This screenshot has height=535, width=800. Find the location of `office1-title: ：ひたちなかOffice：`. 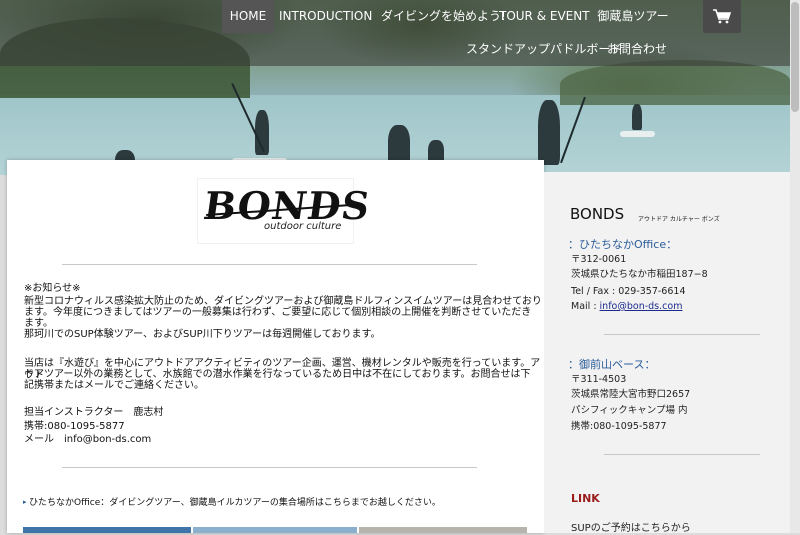

office1-title: ：ひたちなかOffice： is located at coordinates (623, 244).